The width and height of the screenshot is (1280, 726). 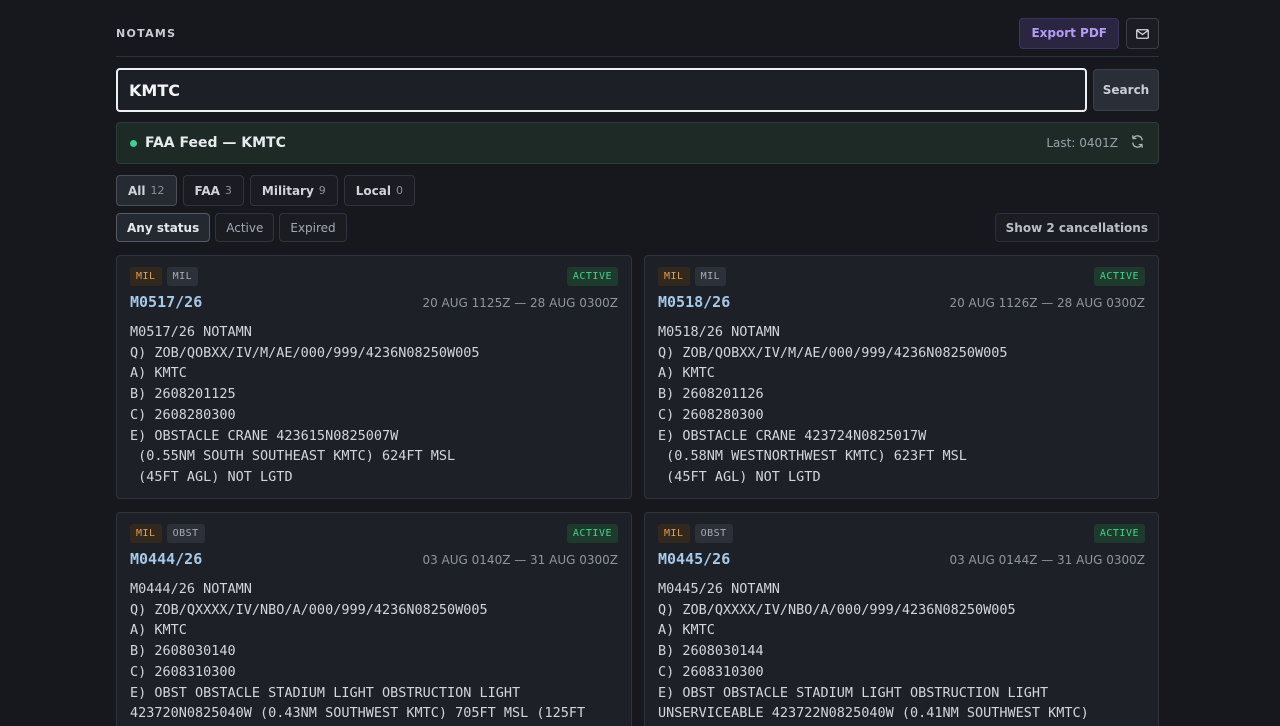 I want to click on email-button, so click(x=1142, y=33).